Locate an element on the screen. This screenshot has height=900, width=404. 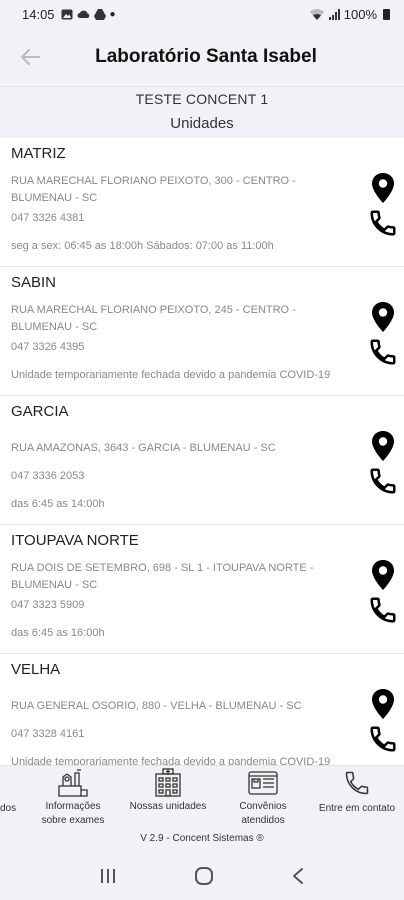
status-right: 100% is located at coordinates (349, 14).